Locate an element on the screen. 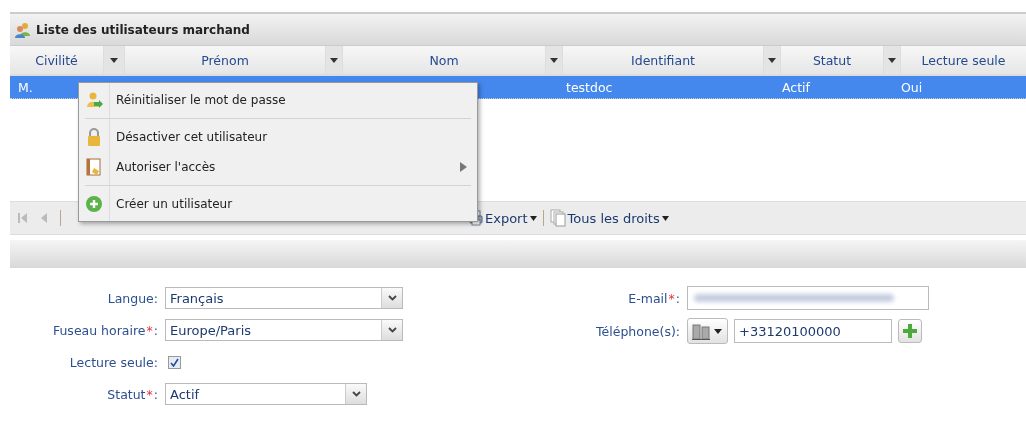  column-header: Civilité is located at coordinates (56, 60).